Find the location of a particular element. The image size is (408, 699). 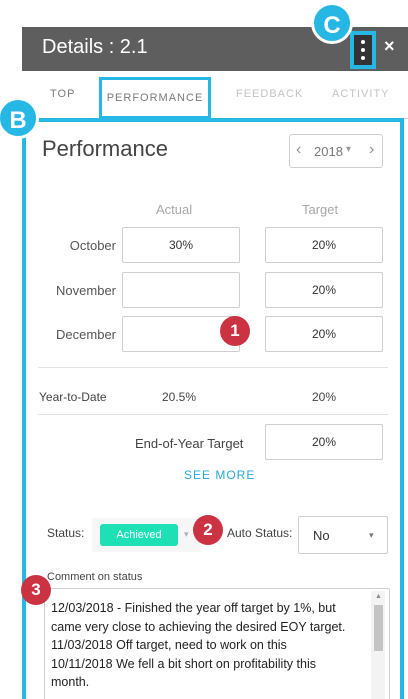

year-value: 2018 is located at coordinates (328, 151).